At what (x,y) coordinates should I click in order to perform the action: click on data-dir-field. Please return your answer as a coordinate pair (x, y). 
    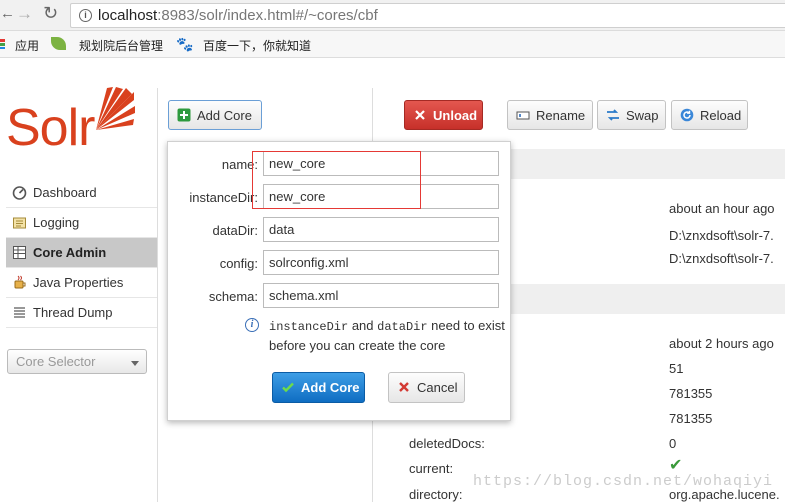
    Looking at the image, I should click on (381, 229).